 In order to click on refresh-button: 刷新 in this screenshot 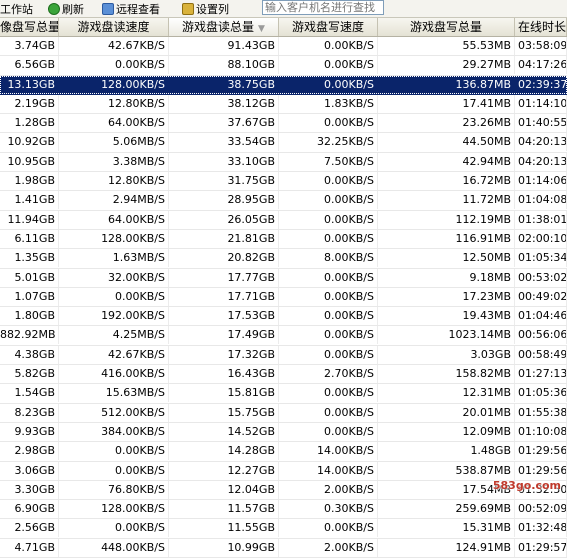, I will do `click(75, 8)`.